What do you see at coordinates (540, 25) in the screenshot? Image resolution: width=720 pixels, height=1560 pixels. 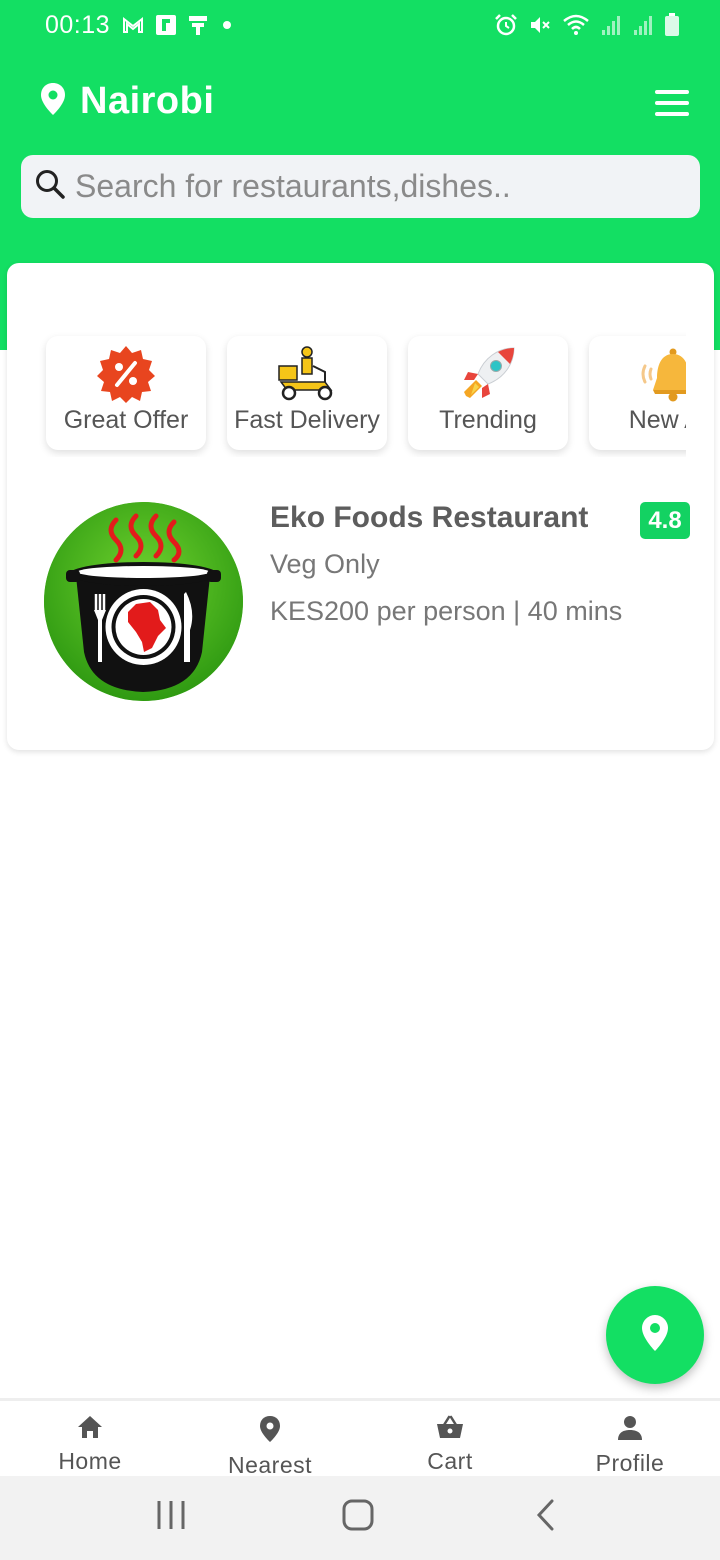 I see `mute-icon` at bounding box center [540, 25].